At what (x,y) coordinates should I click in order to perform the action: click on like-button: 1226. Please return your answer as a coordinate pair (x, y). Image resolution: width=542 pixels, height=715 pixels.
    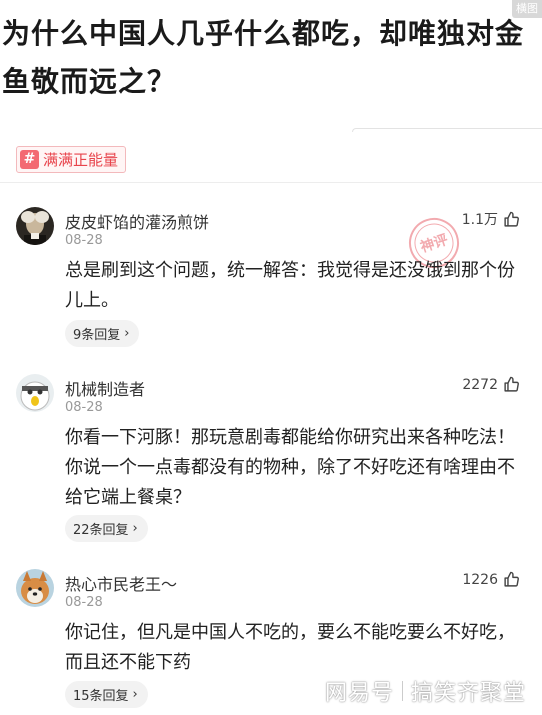
    Looking at the image, I should click on (491, 579).